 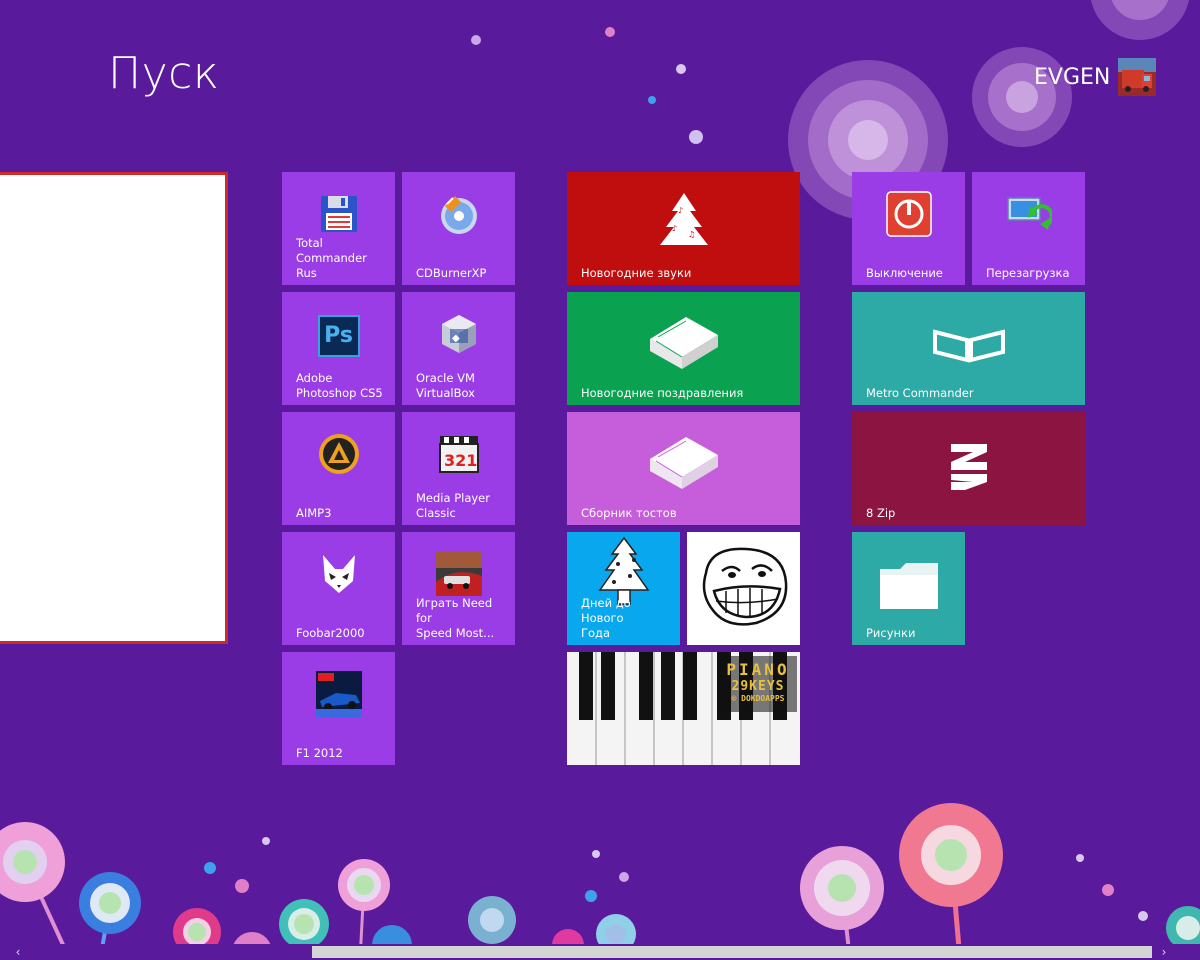 I want to click on troll-face-icon, so click(x=744, y=588).